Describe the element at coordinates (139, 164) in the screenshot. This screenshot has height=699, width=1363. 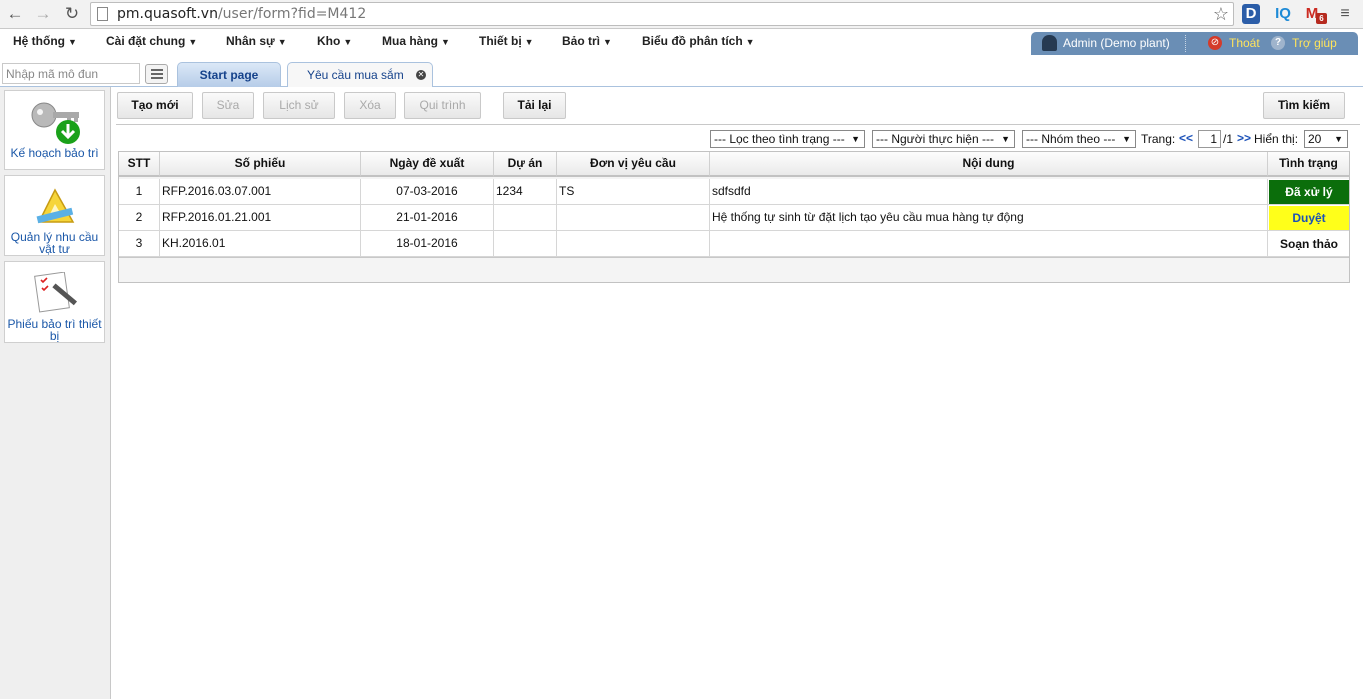
I see `column-header-stt: STT` at that location.